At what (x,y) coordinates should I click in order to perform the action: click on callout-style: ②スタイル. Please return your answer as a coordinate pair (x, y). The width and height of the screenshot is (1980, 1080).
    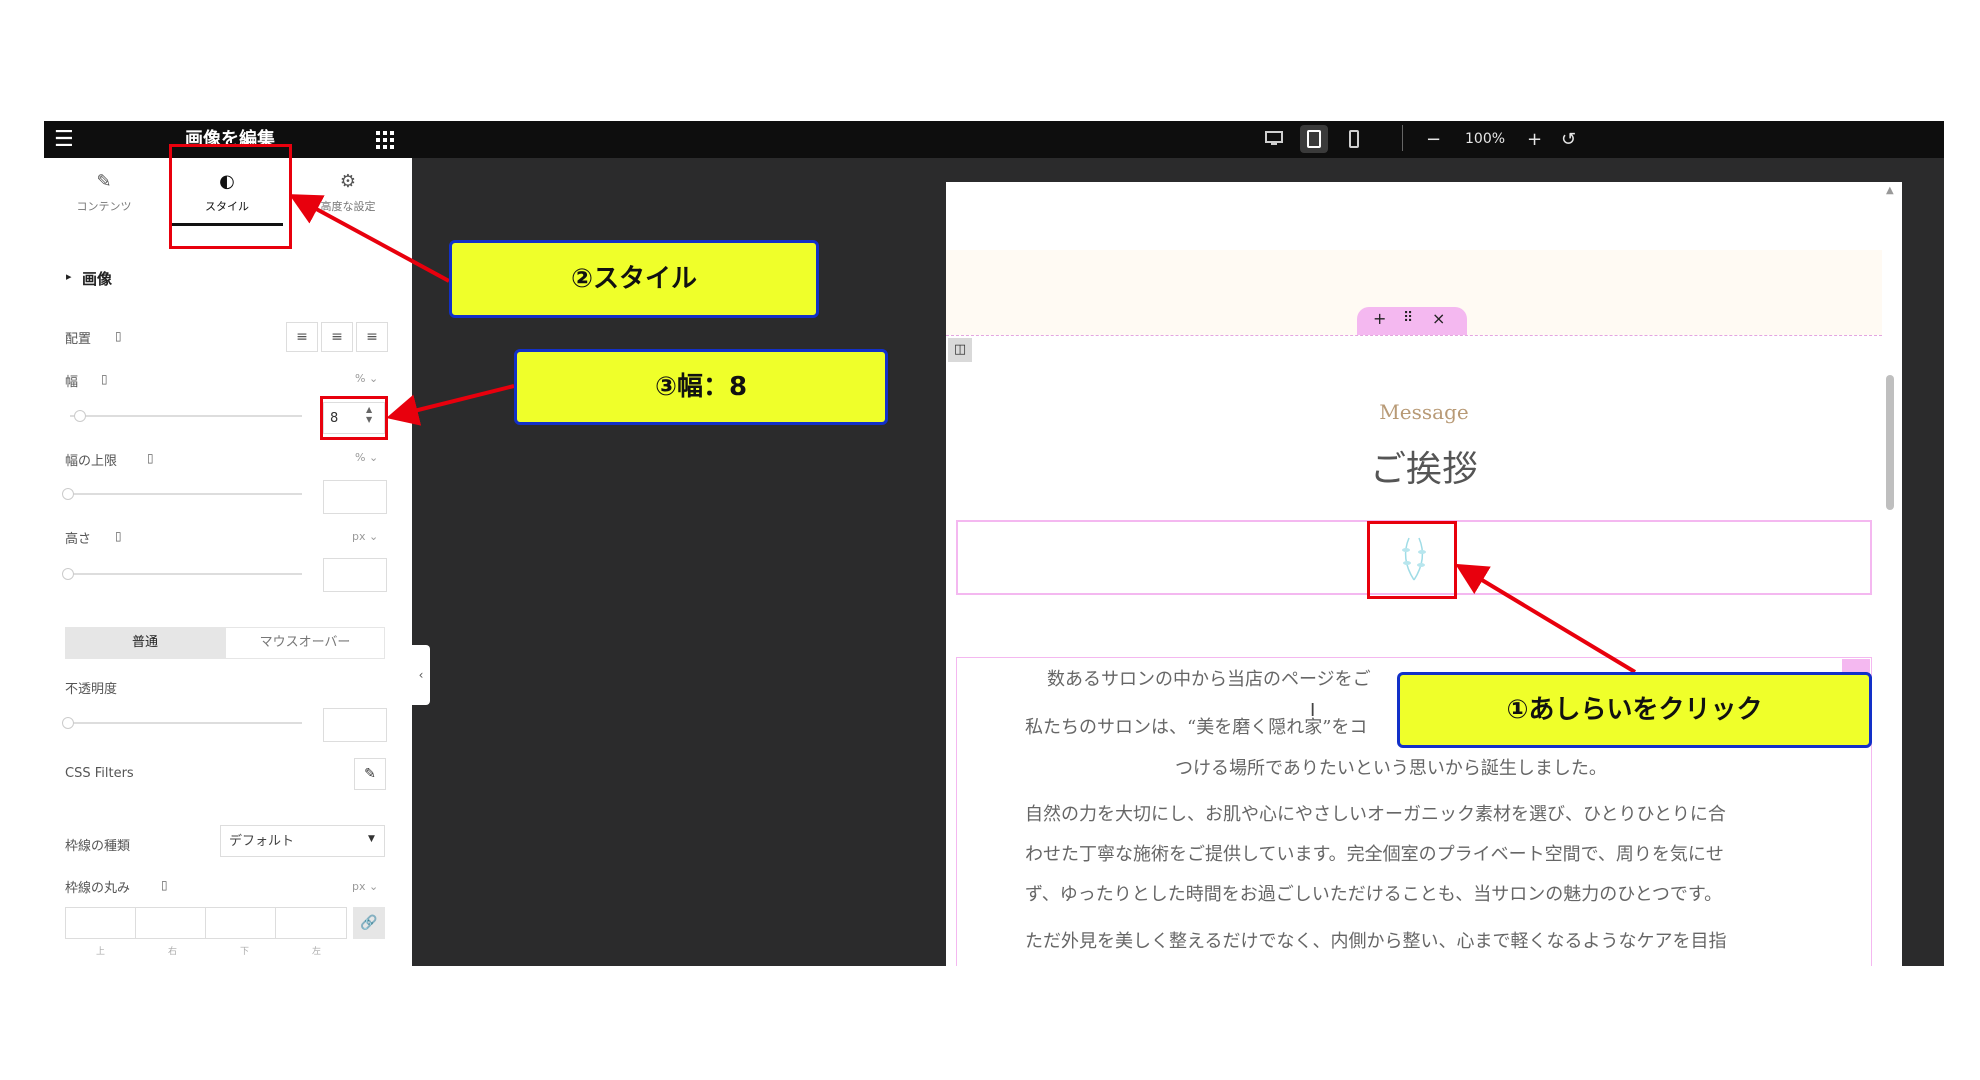
    Looking at the image, I should click on (634, 279).